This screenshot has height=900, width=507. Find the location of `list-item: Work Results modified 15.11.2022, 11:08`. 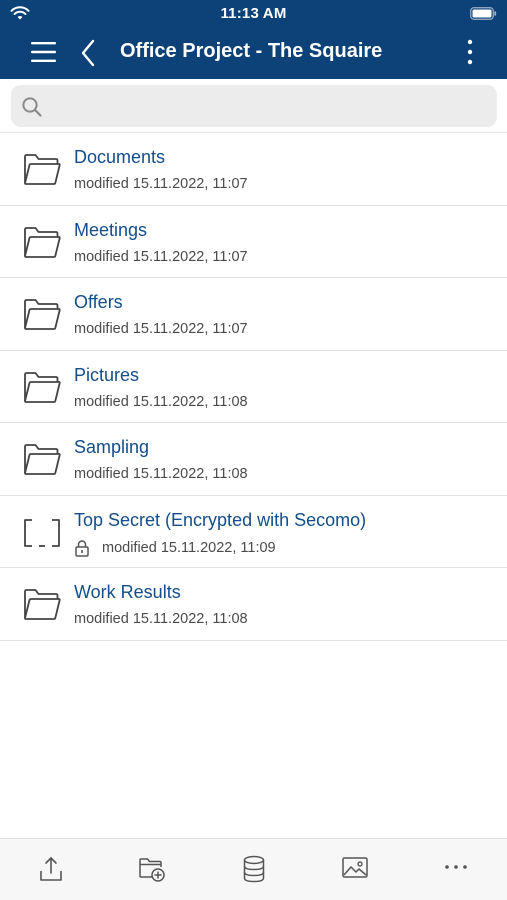

list-item: Work Results modified 15.11.2022, 11:08 is located at coordinates (253, 604).